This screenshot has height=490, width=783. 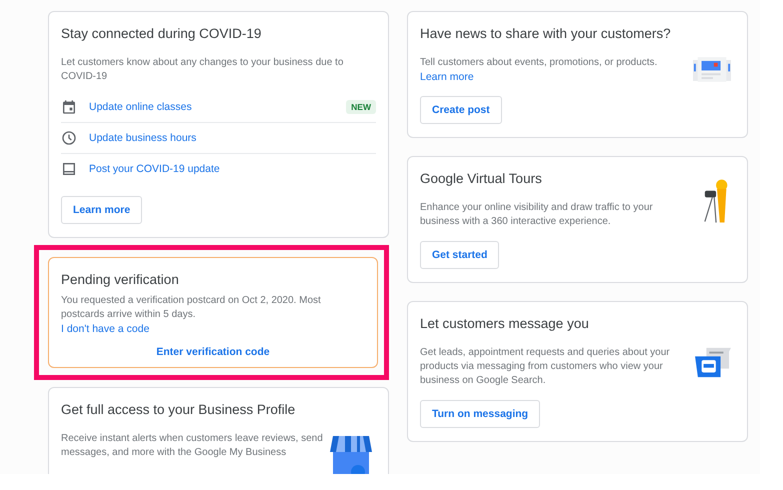 I want to click on learn-more-link: Learn more, so click(x=539, y=77).